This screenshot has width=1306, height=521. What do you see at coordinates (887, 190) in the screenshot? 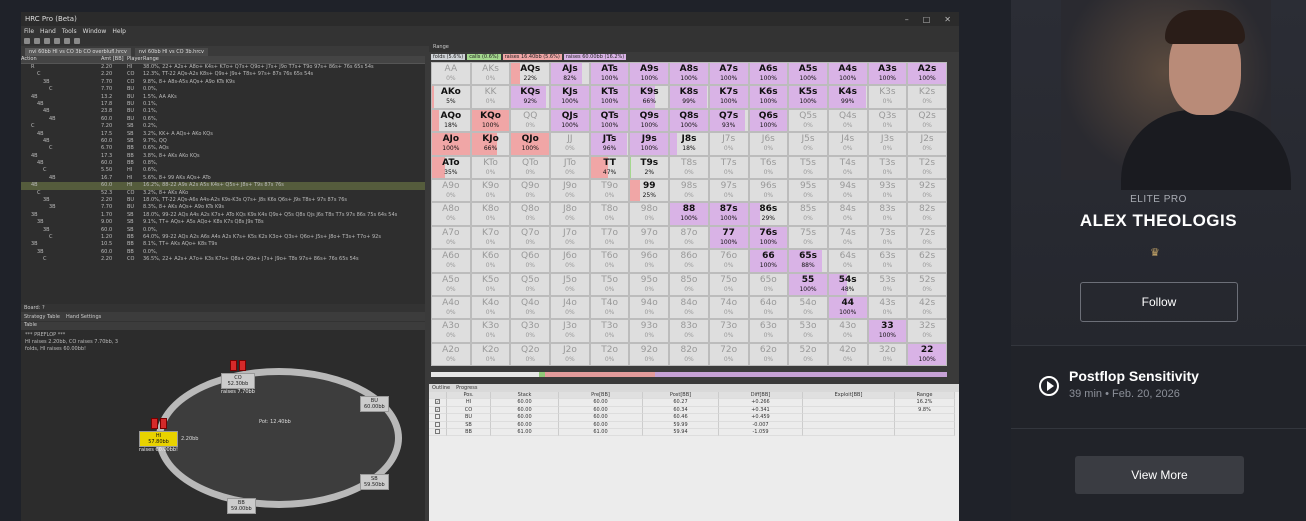
I see `range-cell: 93s 0%` at bounding box center [887, 190].